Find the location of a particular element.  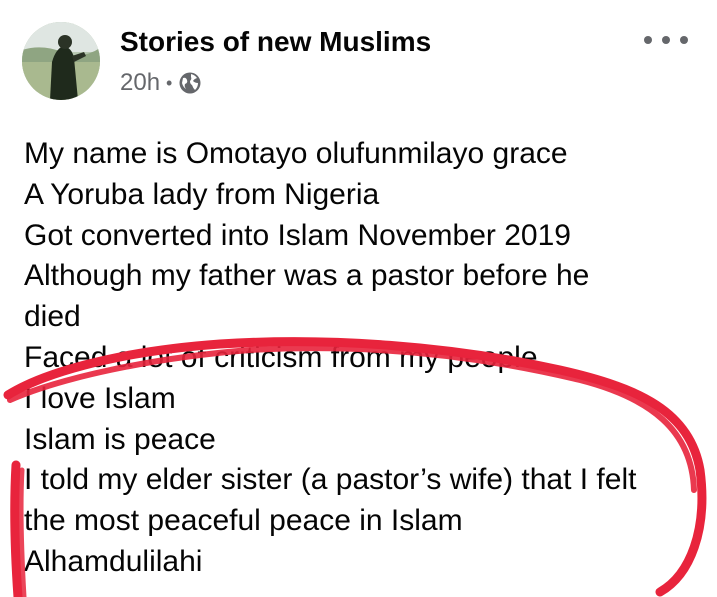

globe-icon is located at coordinates (190, 83).